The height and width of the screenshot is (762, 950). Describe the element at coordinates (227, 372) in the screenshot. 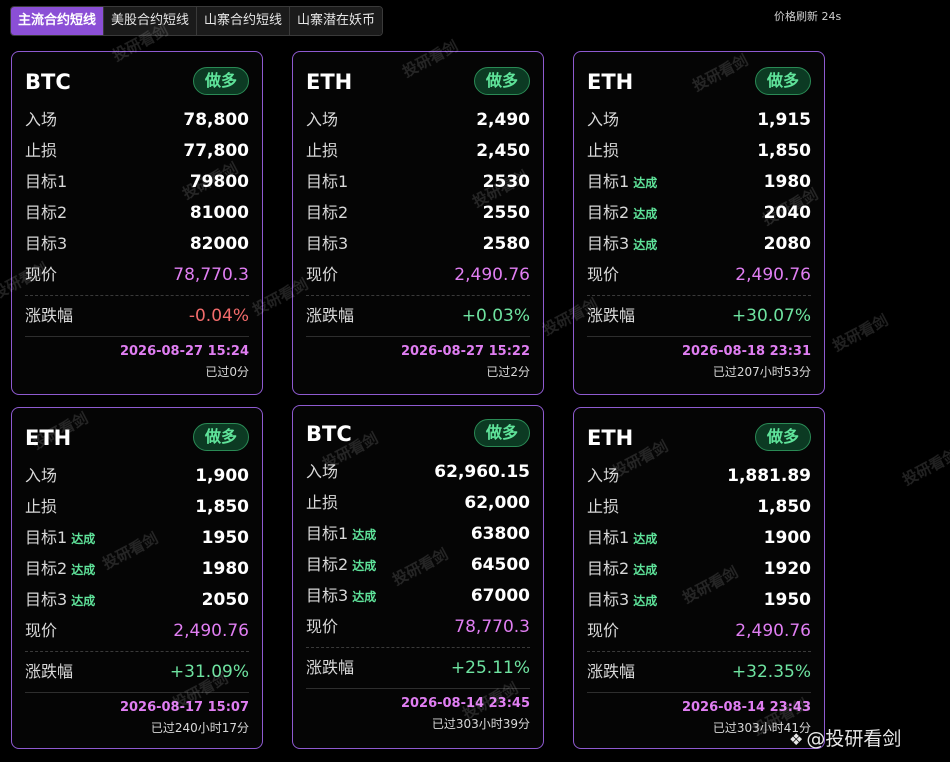

I see `elapsed-time: 已过0分` at that location.